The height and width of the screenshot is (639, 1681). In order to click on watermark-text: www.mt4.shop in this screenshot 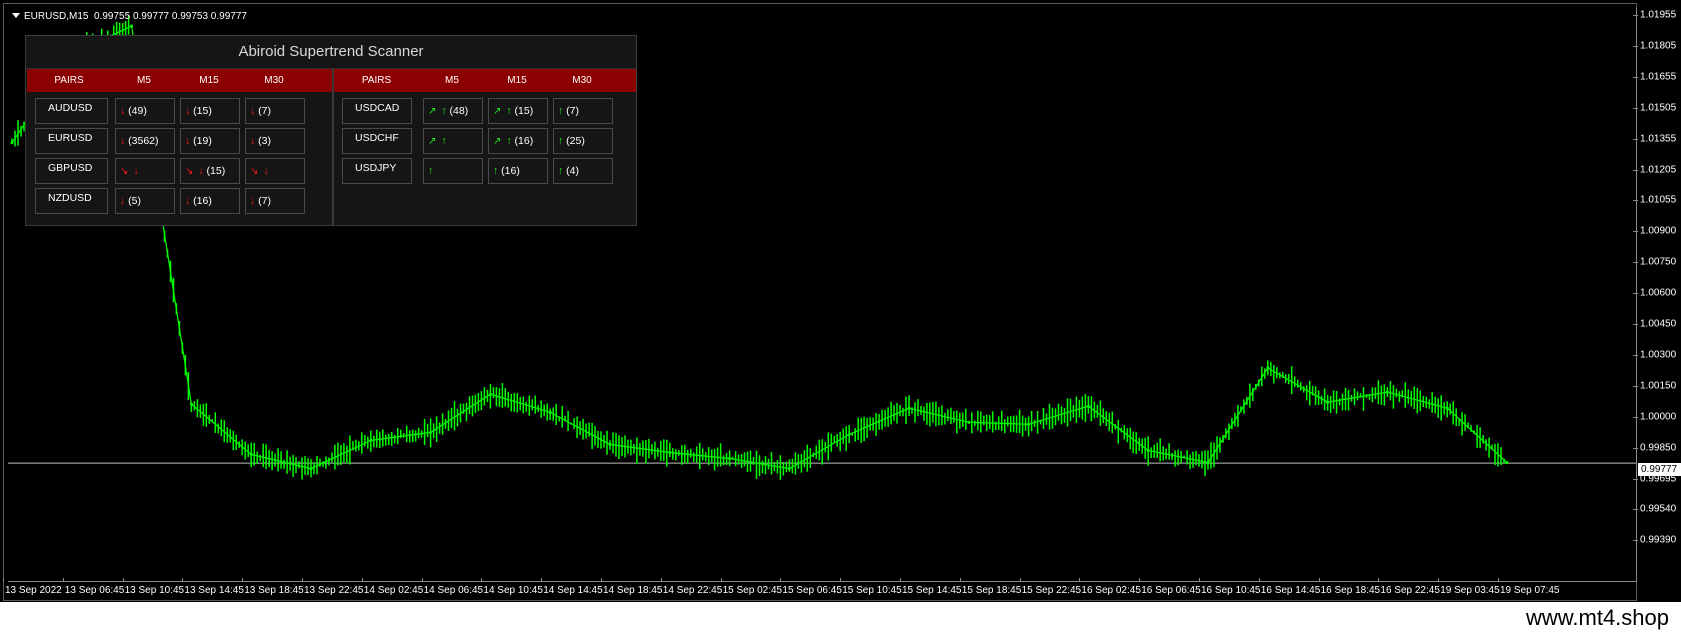, I will do `click(1597, 617)`.